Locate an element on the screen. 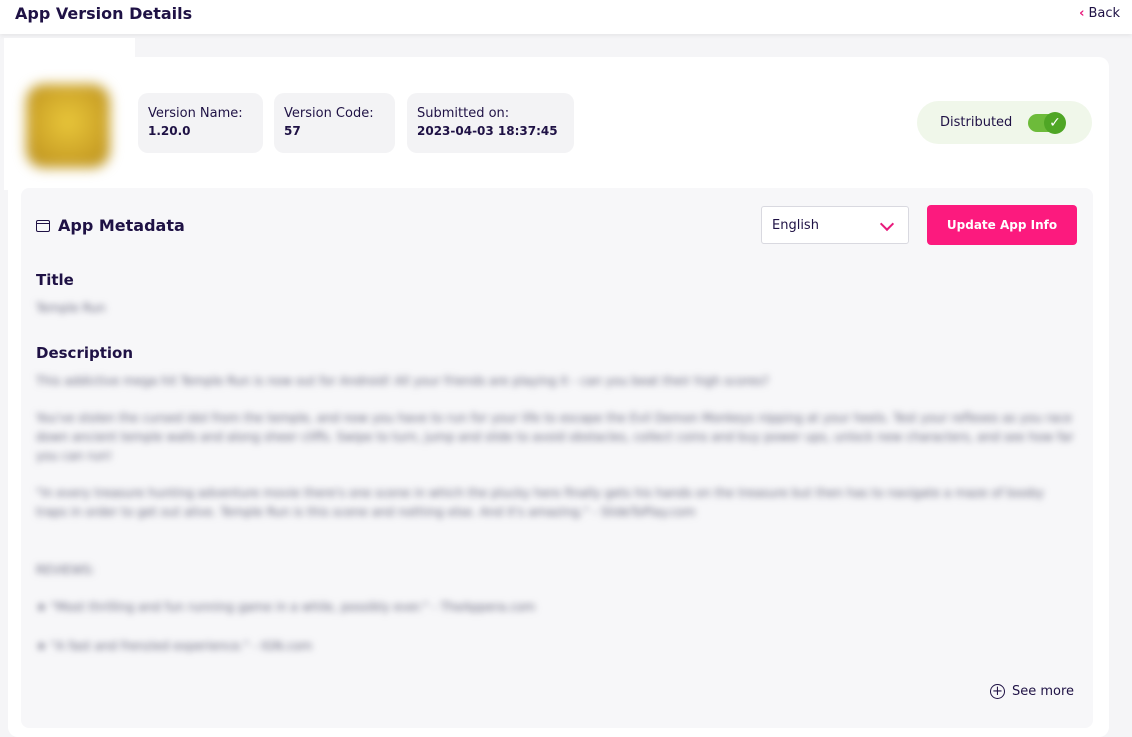 The height and width of the screenshot is (737, 1132). distributed-status: Distributed ✓ is located at coordinates (1004, 122).